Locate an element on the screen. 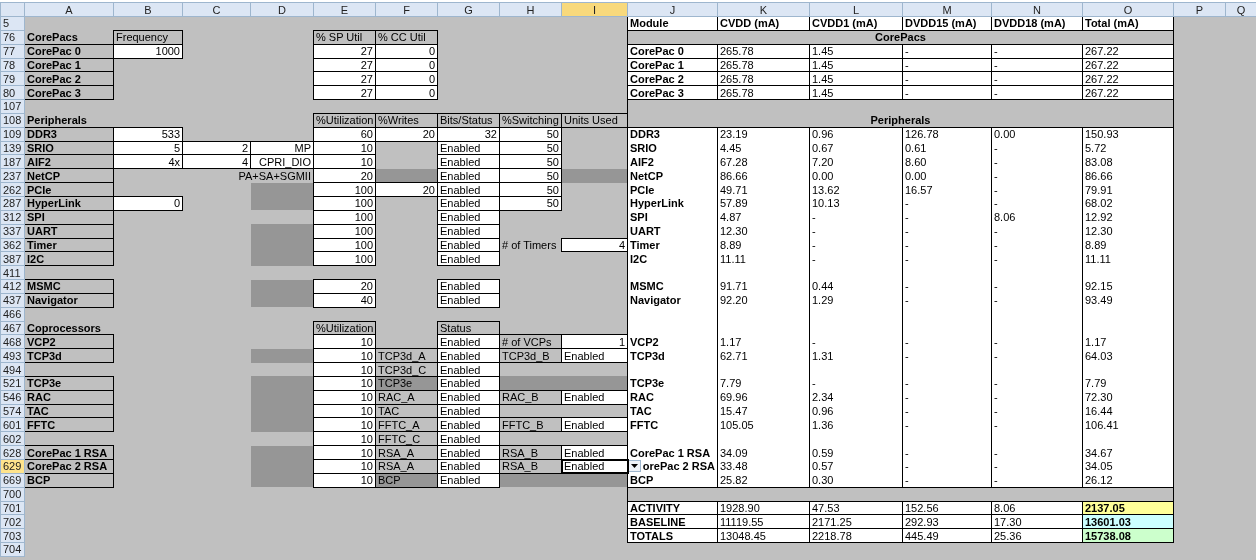 This screenshot has height=560, width=1256. column-heading: RSA_A is located at coordinates (406, 466).